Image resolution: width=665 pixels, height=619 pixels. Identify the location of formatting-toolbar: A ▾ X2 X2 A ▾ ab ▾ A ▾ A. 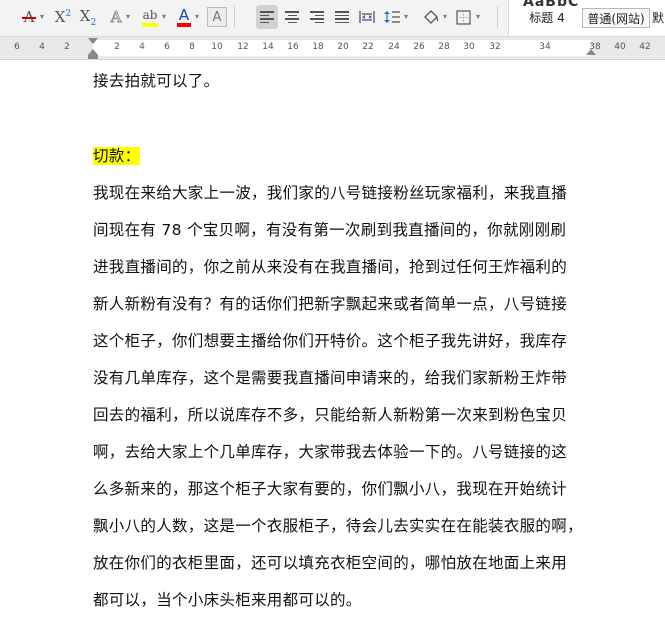
(332, 18).